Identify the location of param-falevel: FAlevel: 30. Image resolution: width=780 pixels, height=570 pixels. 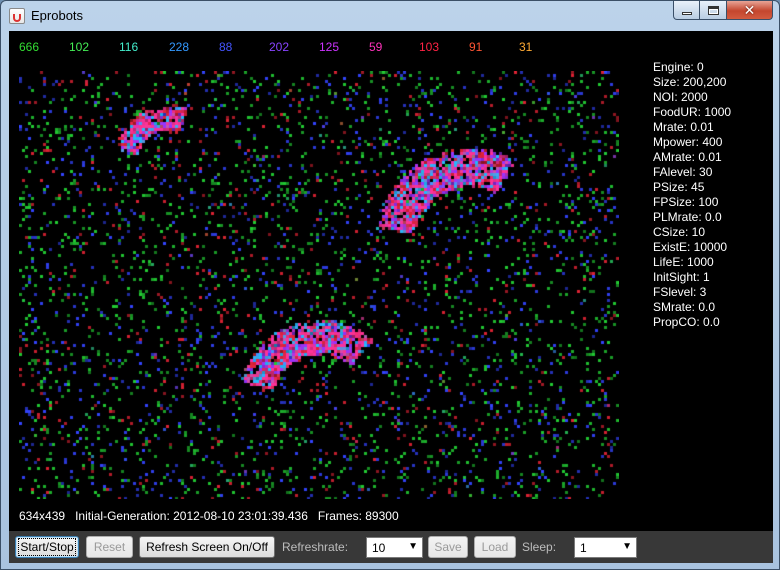
(683, 172).